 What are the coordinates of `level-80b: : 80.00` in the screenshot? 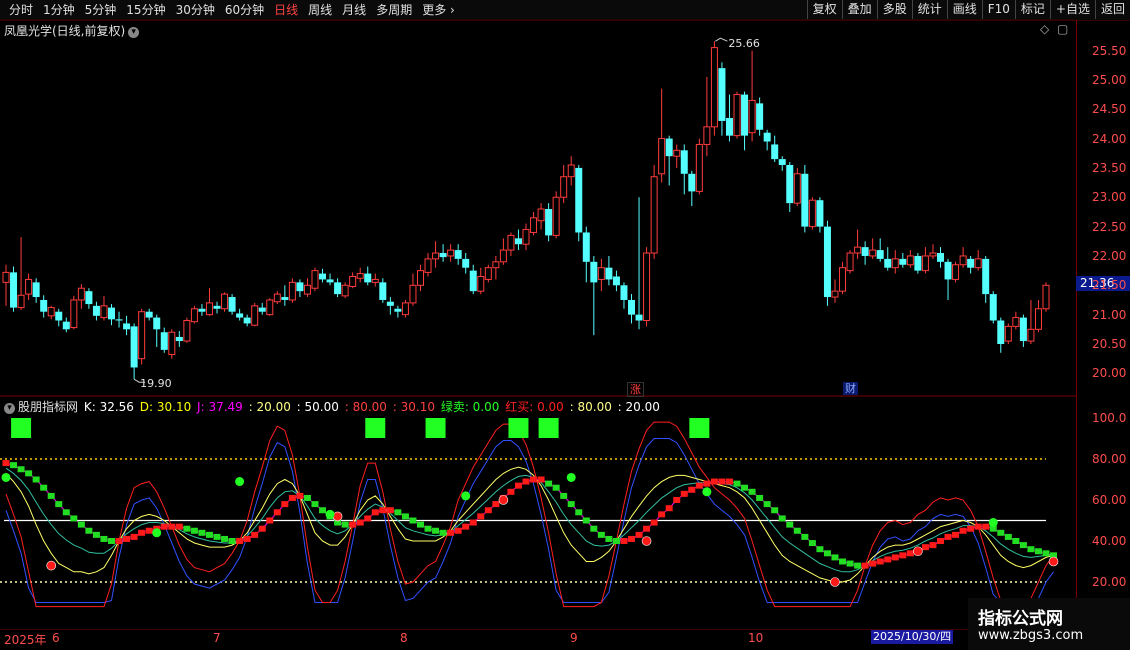 It's located at (590, 407).